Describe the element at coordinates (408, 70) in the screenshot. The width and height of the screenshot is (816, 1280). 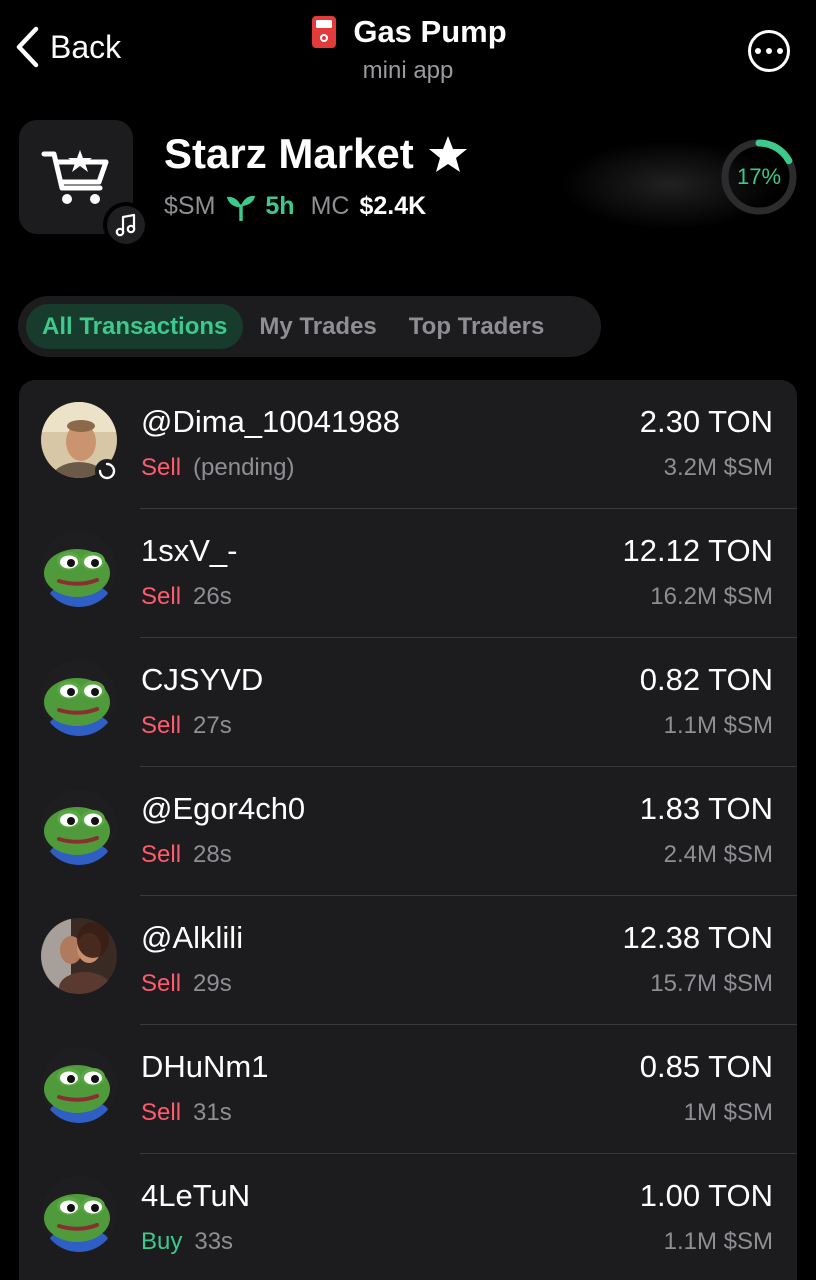
I see `app-subtitle: mini app` at that location.